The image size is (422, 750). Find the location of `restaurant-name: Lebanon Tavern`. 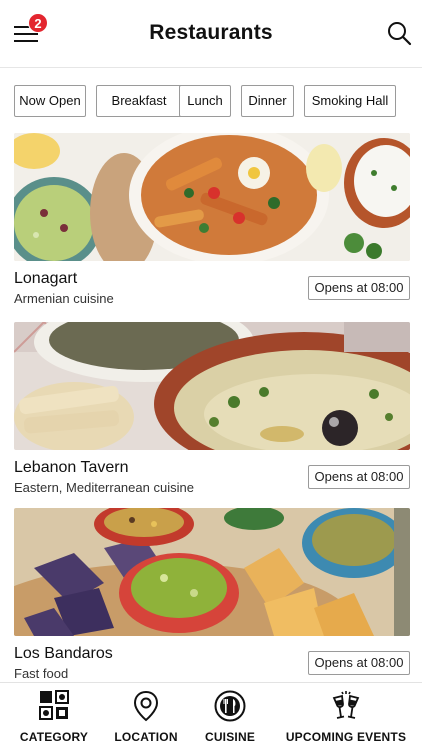

restaurant-name: Lebanon Tavern is located at coordinates (71, 467).